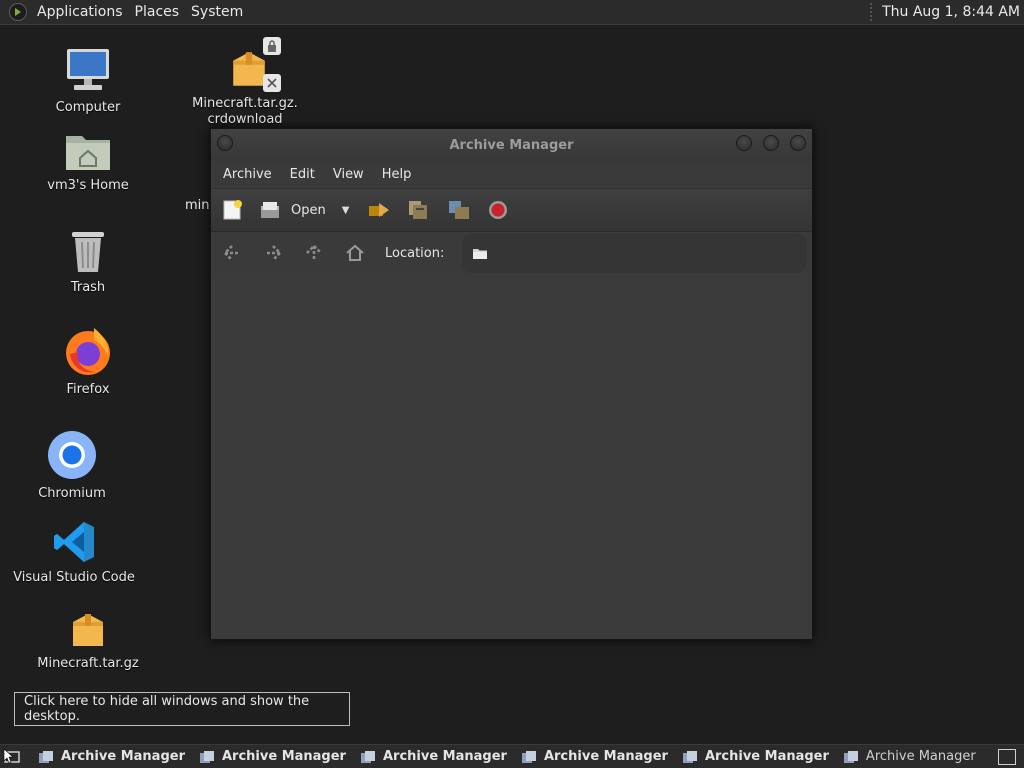 Image resolution: width=1024 pixels, height=768 pixels. I want to click on home-folder-icon, so click(88, 153).